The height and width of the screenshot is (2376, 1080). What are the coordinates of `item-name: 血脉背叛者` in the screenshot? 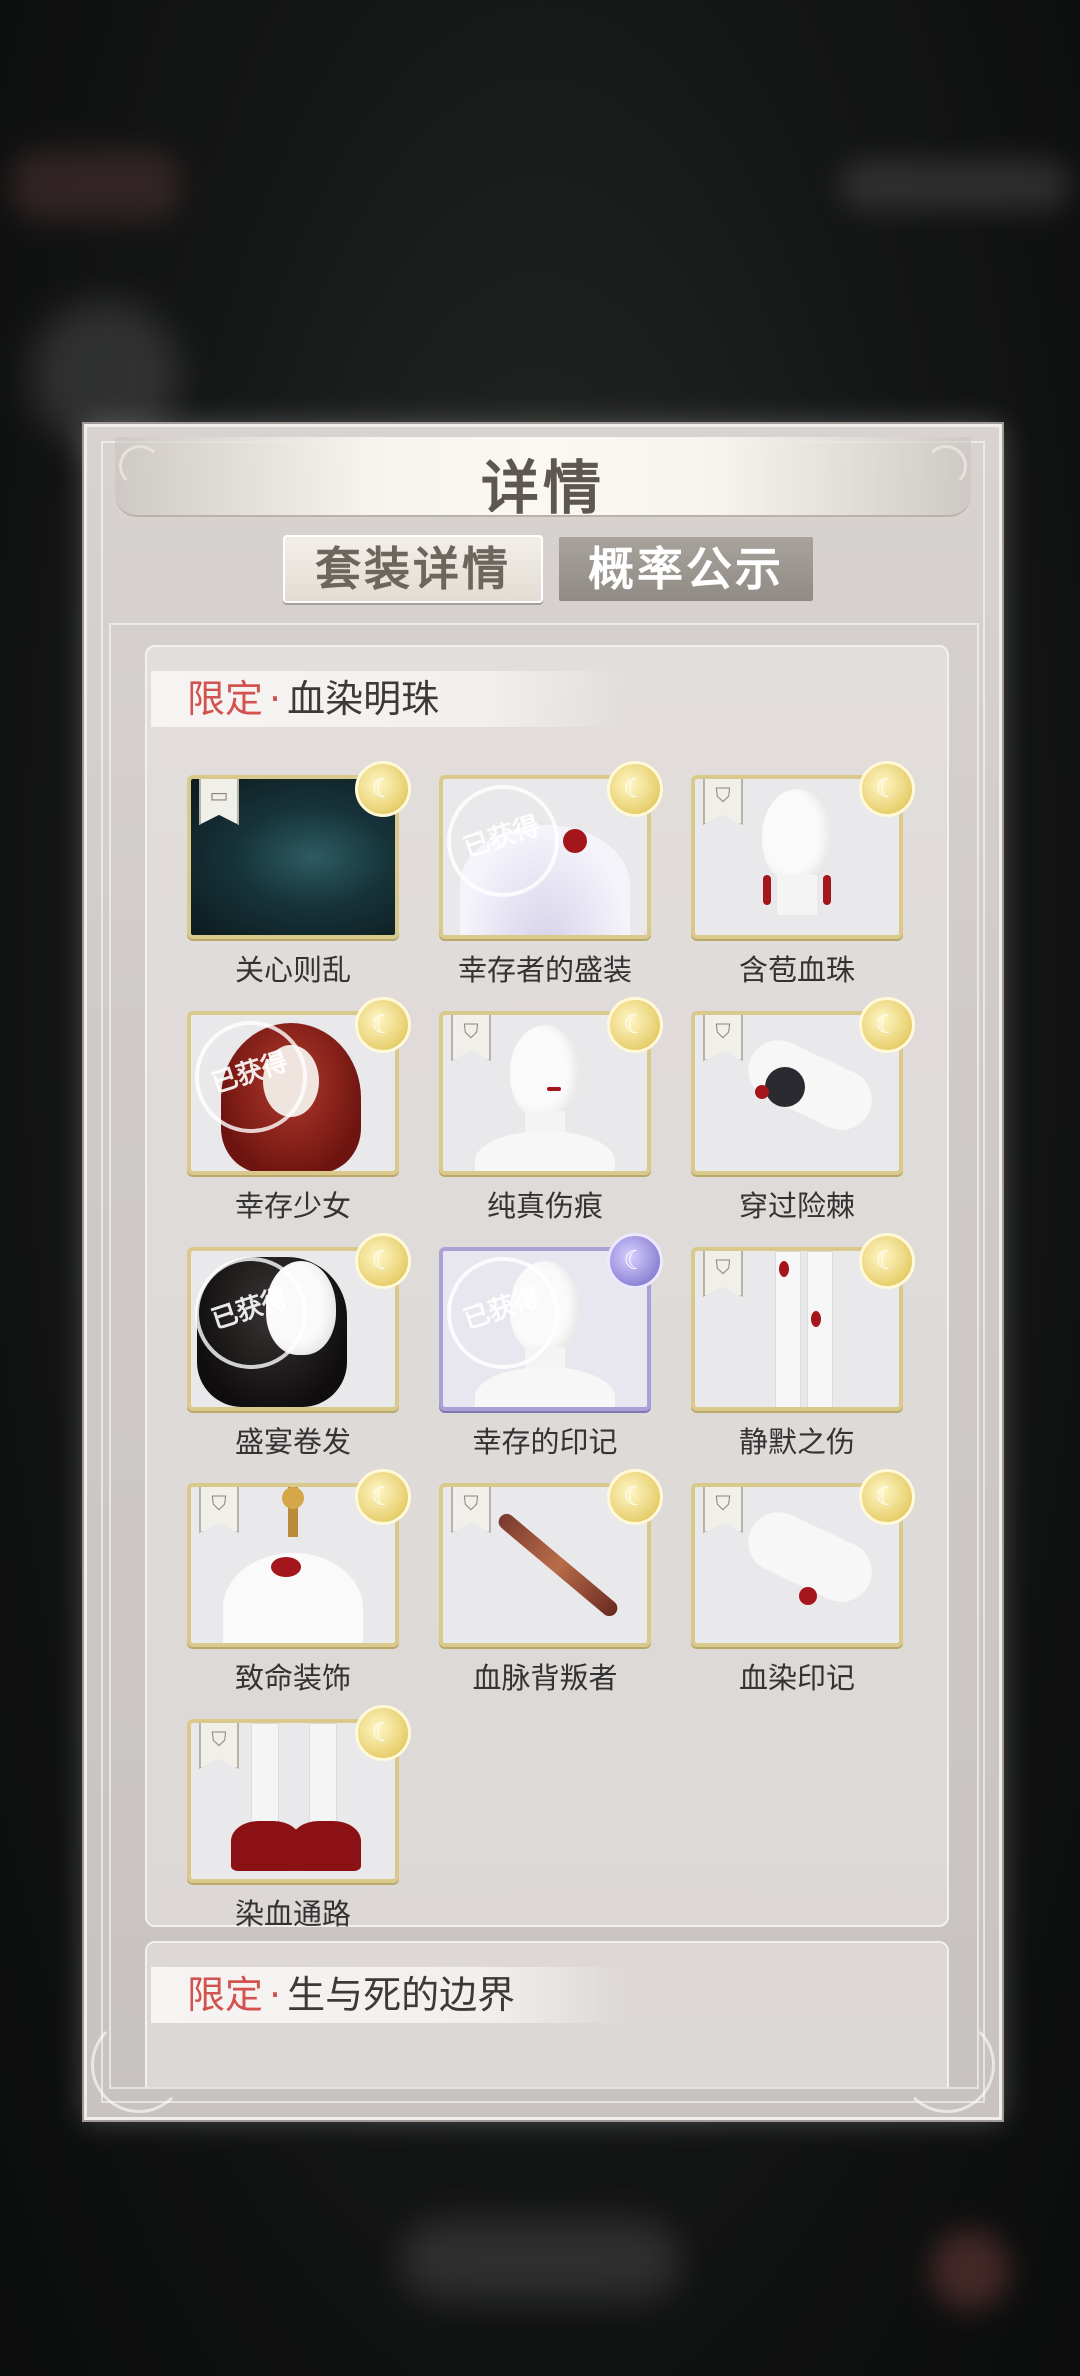 It's located at (545, 1678).